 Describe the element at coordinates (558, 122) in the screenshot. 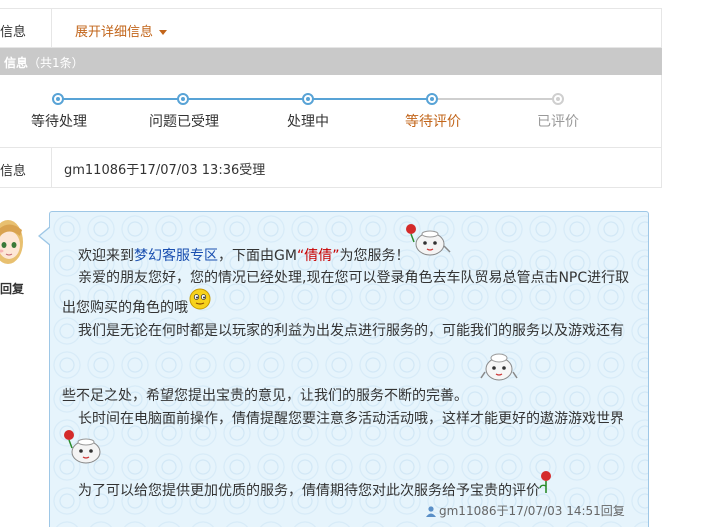

I see `step-label-reviewed: 已评价` at that location.